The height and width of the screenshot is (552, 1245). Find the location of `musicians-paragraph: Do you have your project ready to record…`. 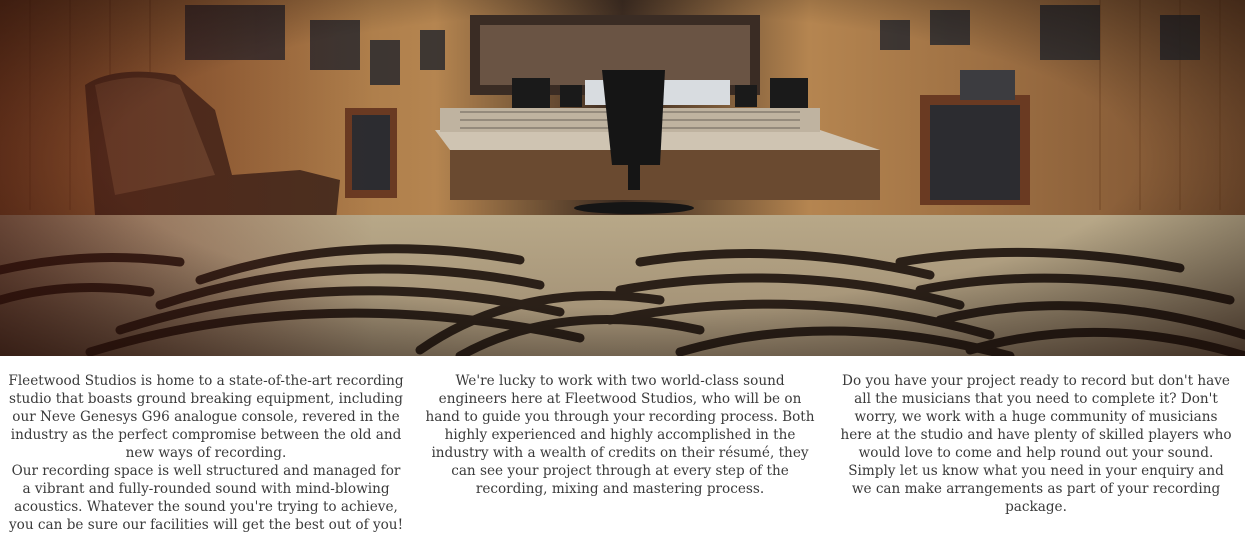

musicians-paragraph: Do you have your project ready to record… is located at coordinates (1036, 444).